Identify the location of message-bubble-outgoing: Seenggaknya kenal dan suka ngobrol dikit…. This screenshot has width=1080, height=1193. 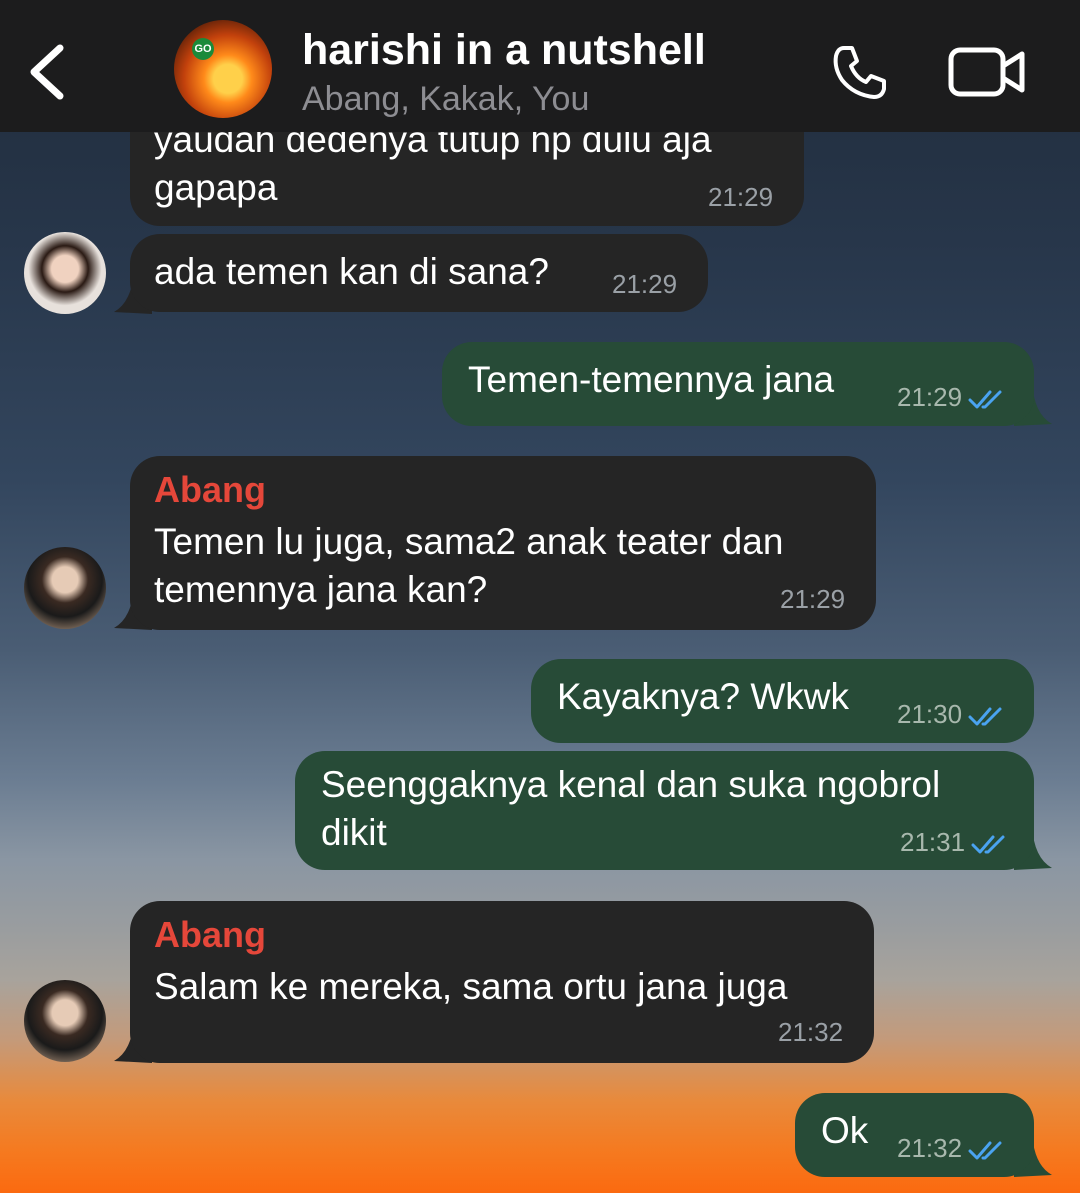
(664, 810).